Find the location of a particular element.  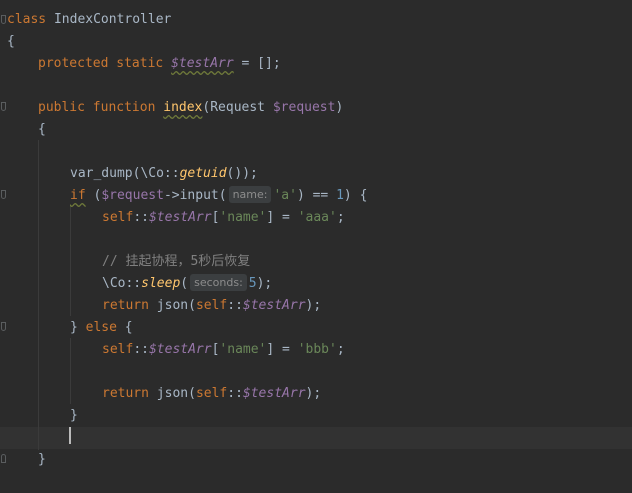

code-text: var_dump(\Co:: is located at coordinates (125, 173).